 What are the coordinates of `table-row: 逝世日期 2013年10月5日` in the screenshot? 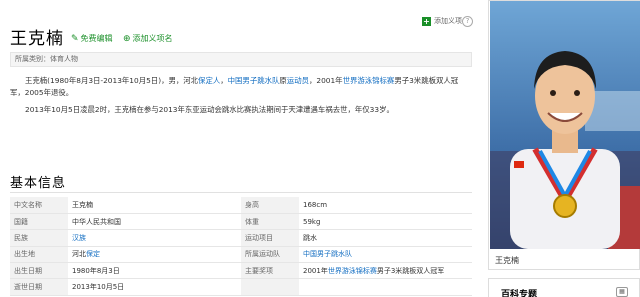 It's located at (241, 287).